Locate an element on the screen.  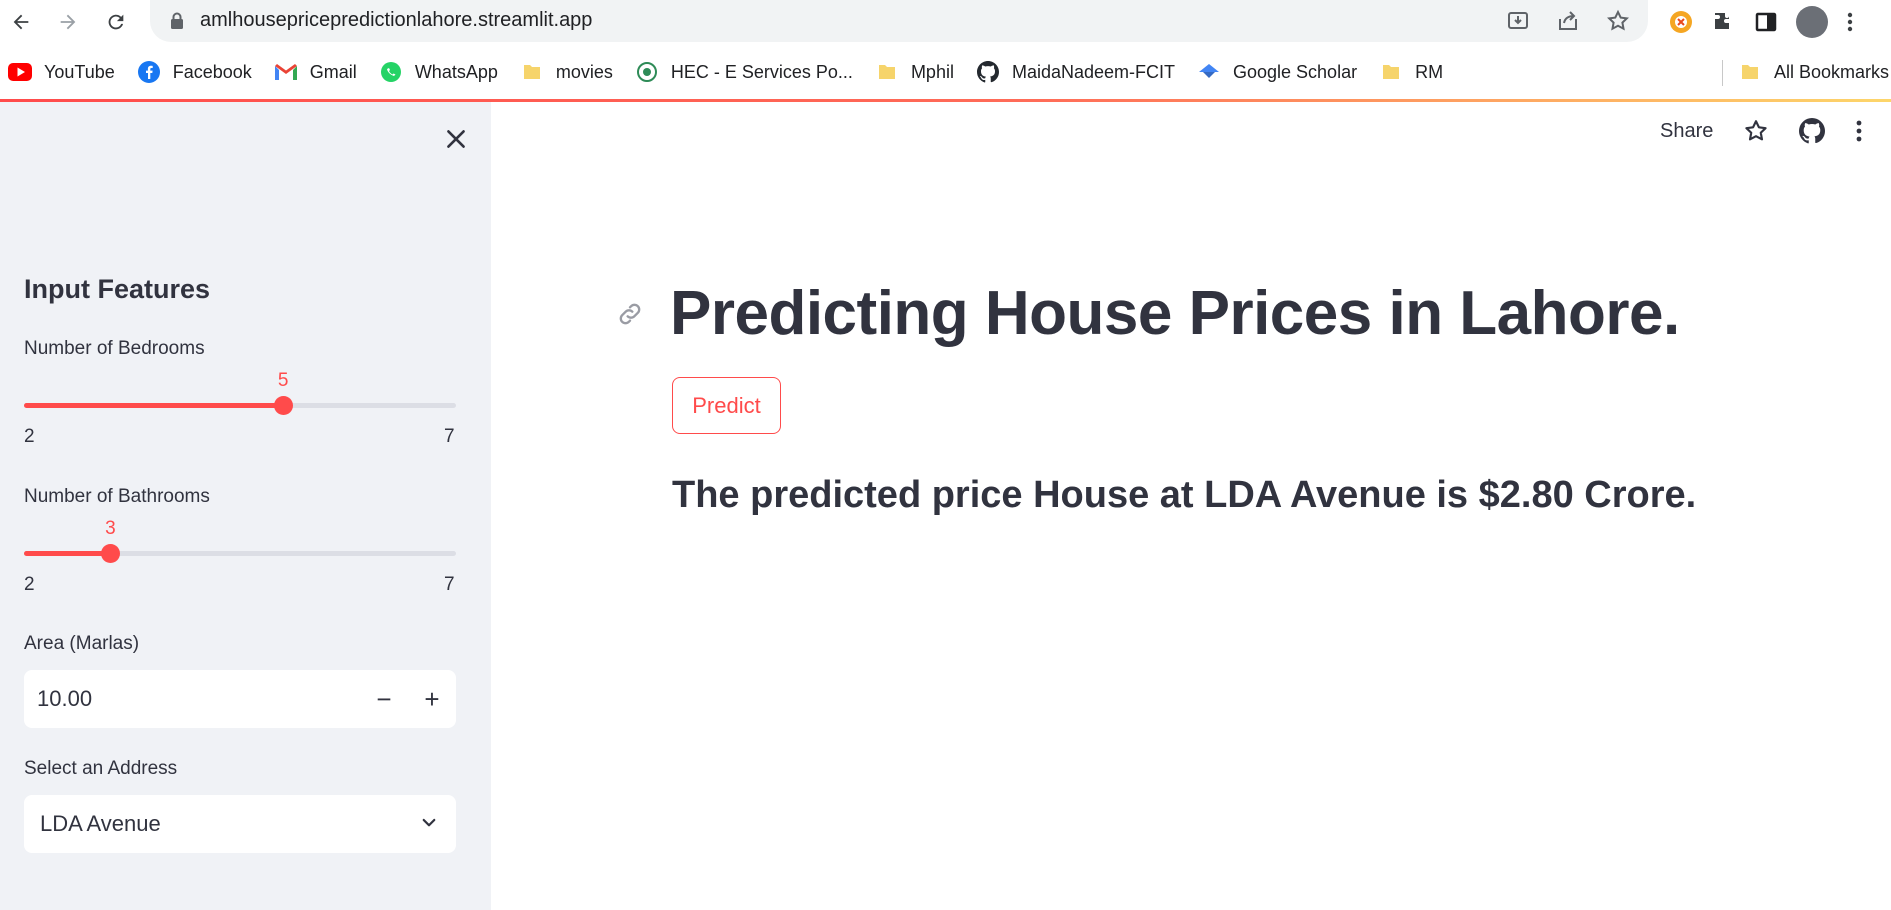
bedrooms-min: 2 is located at coordinates (29, 436).